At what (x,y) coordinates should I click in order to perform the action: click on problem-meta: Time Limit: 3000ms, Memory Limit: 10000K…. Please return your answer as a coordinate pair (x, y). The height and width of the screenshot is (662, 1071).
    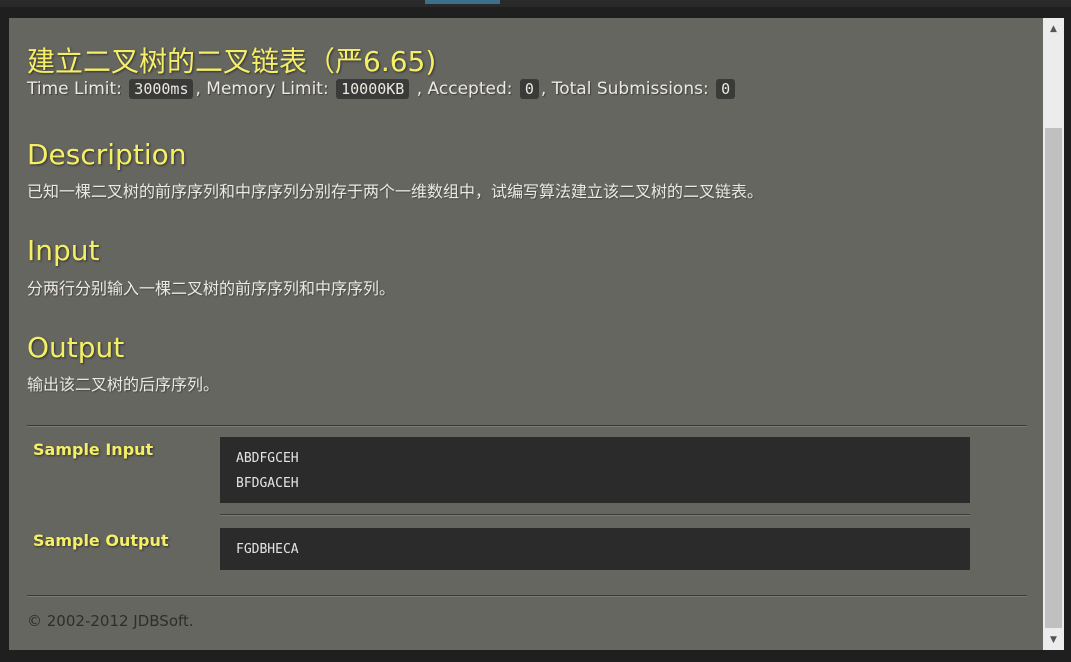
    Looking at the image, I should click on (382, 89).